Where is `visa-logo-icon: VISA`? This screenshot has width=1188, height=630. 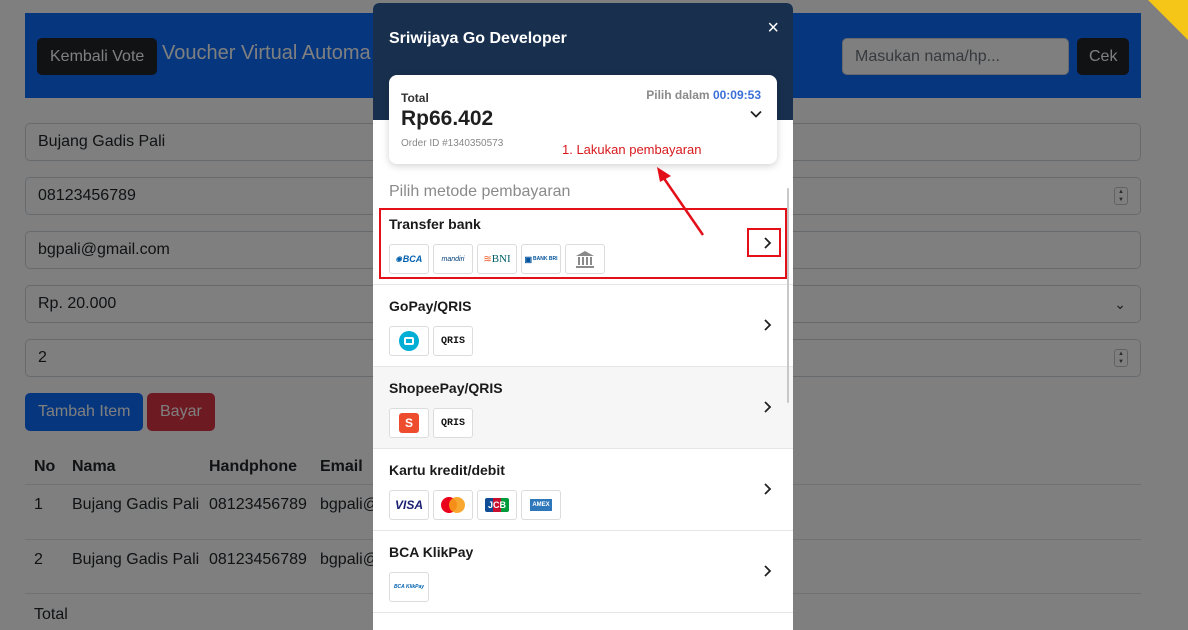 visa-logo-icon: VISA is located at coordinates (409, 505).